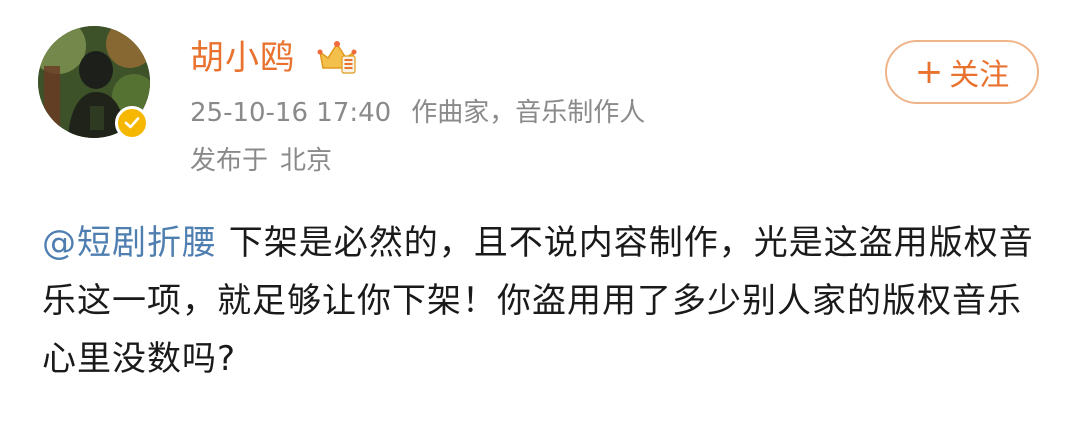 This screenshot has width=1080, height=444. I want to click on follow-label: 关注, so click(979, 75).